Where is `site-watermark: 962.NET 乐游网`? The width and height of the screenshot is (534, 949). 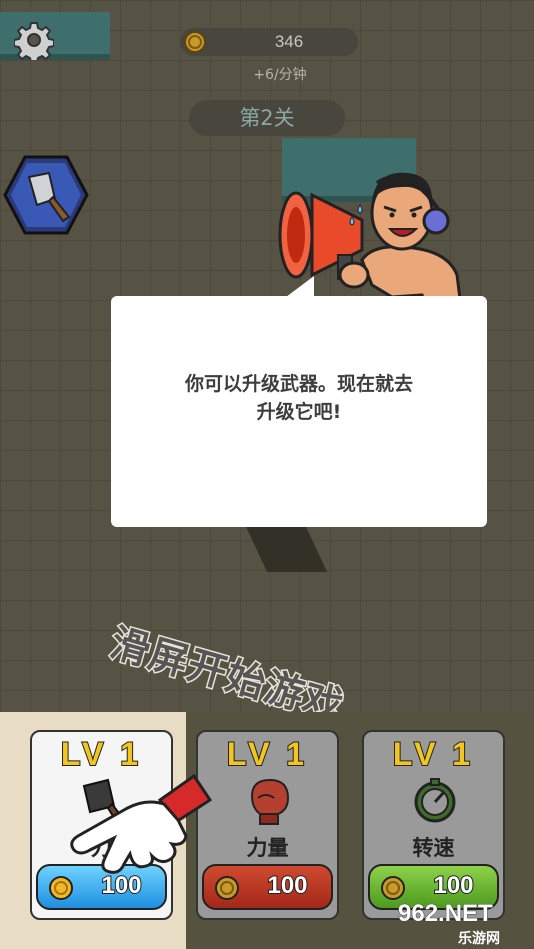
site-watermark: 962.NET 乐游网 is located at coordinates (465, 924).